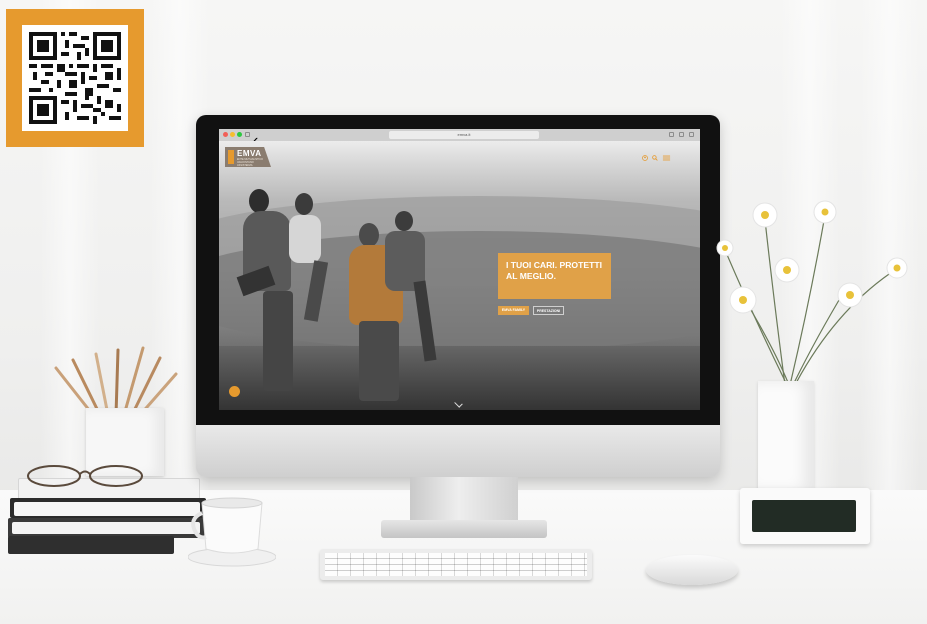  I want to click on new-tab-icon, so click(691, 134).